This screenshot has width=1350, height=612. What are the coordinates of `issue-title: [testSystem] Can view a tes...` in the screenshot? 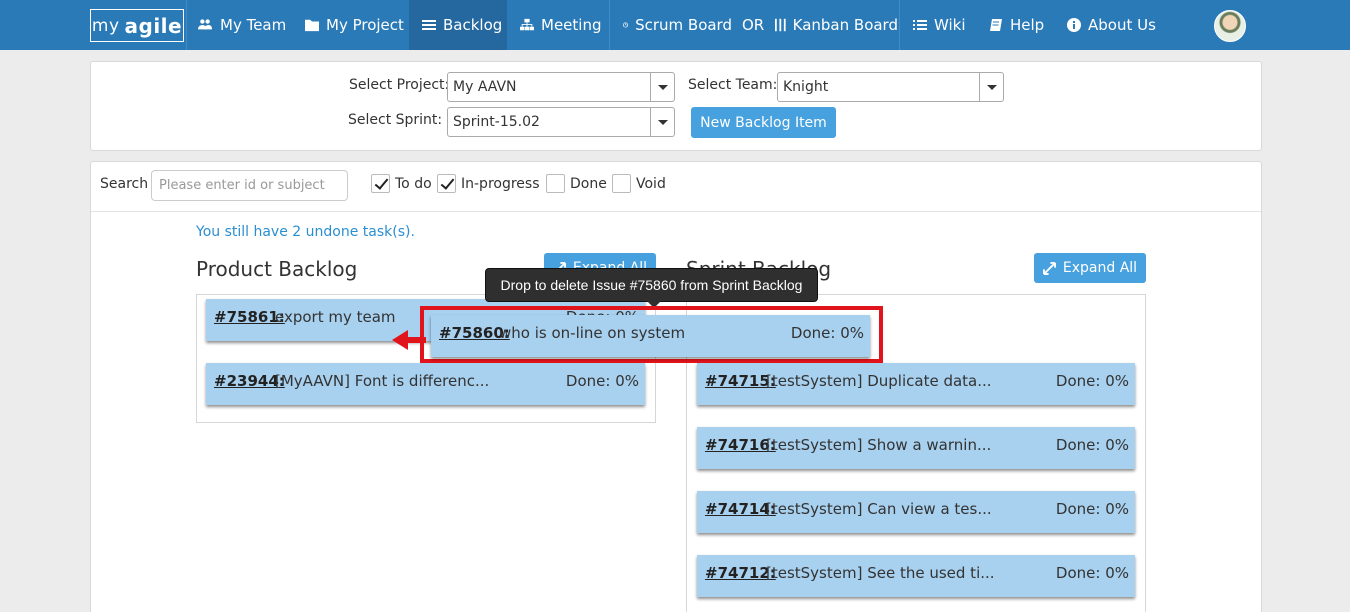 It's located at (879, 509).